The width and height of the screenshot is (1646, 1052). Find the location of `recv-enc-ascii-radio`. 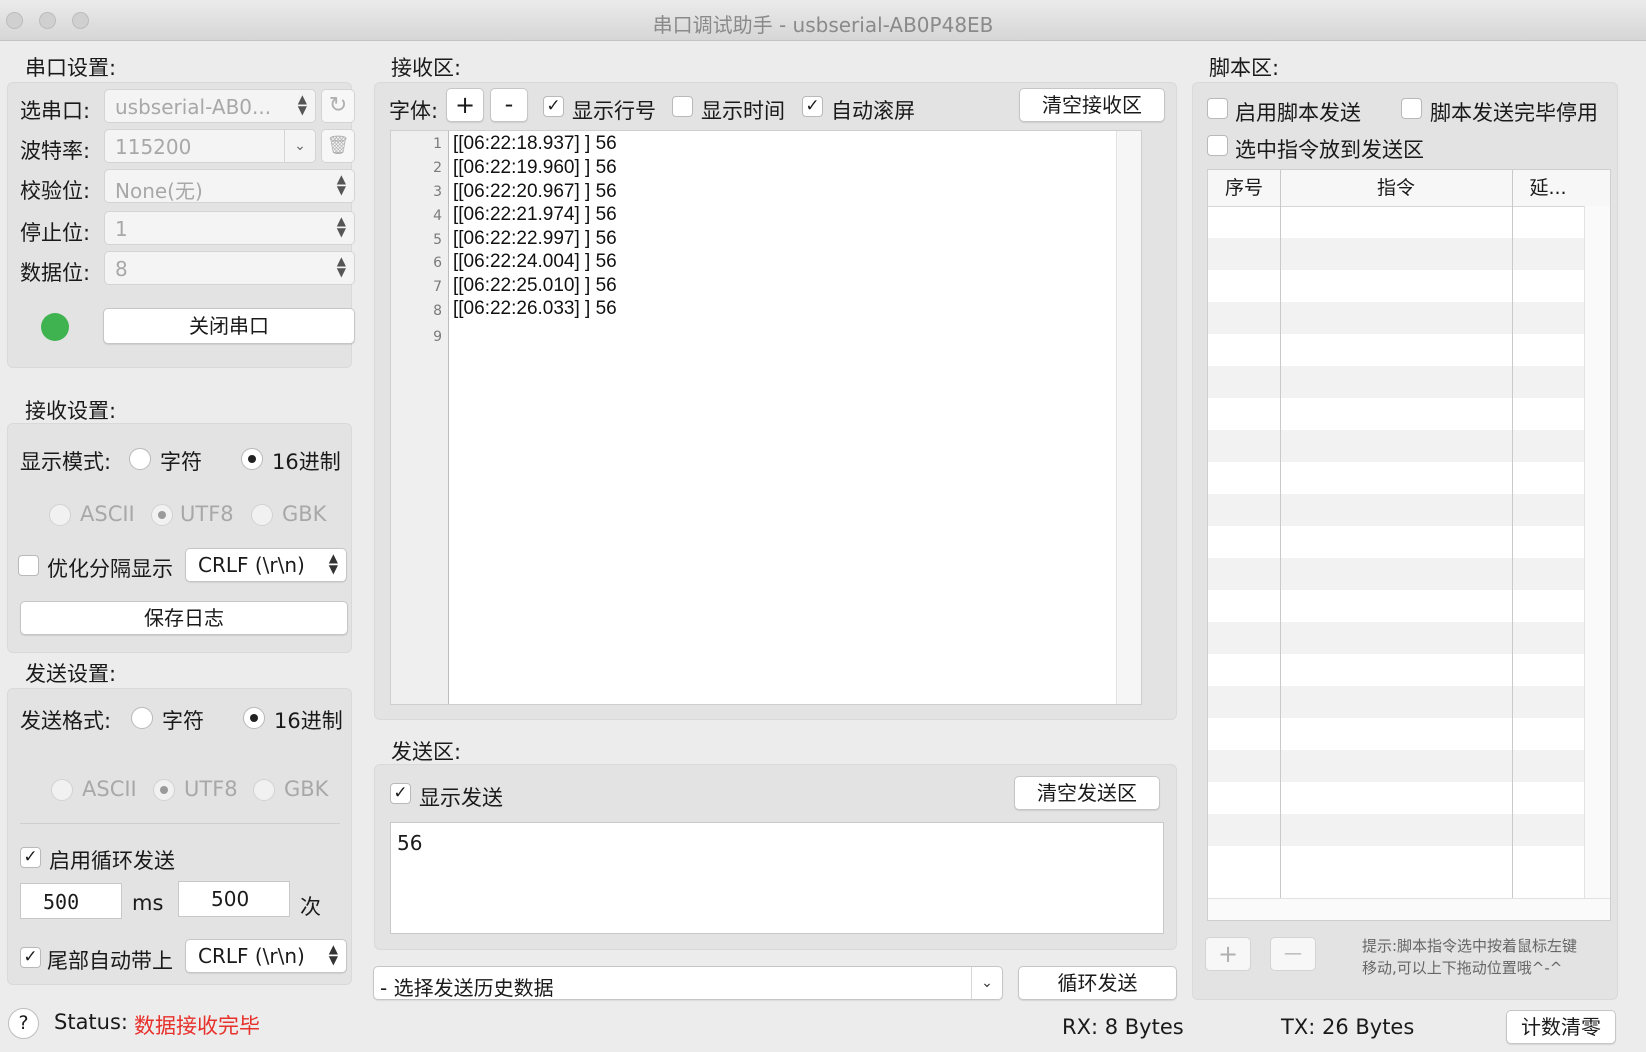

recv-enc-ascii-radio is located at coordinates (60, 515).